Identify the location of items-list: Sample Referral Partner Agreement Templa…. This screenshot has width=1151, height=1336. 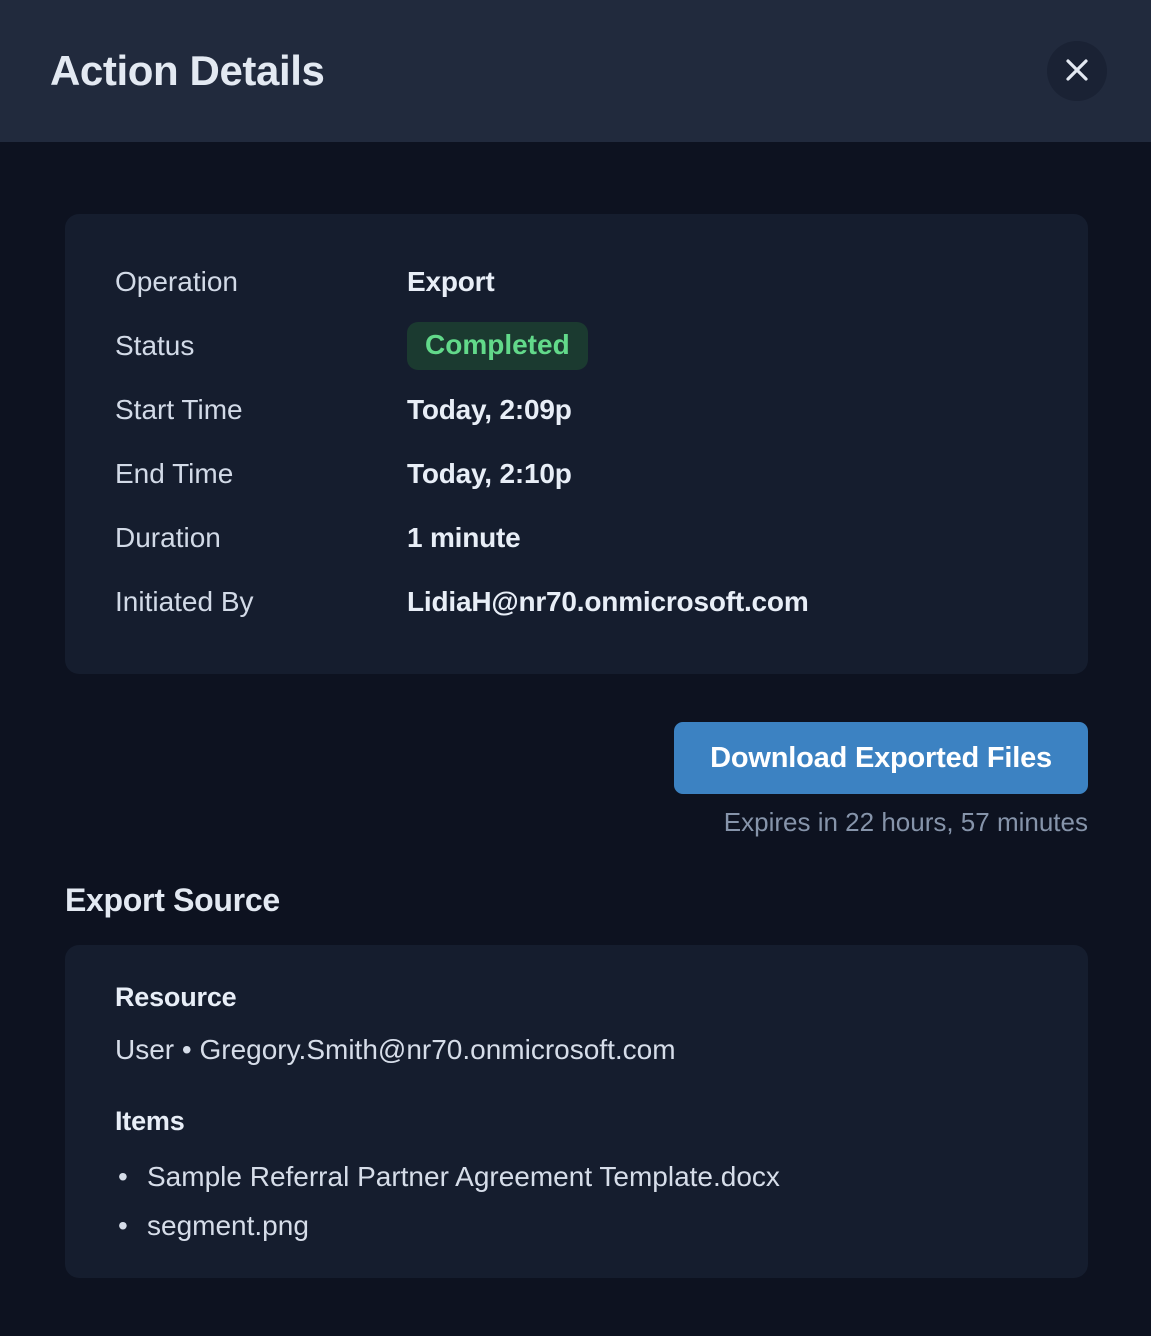
(576, 1201).